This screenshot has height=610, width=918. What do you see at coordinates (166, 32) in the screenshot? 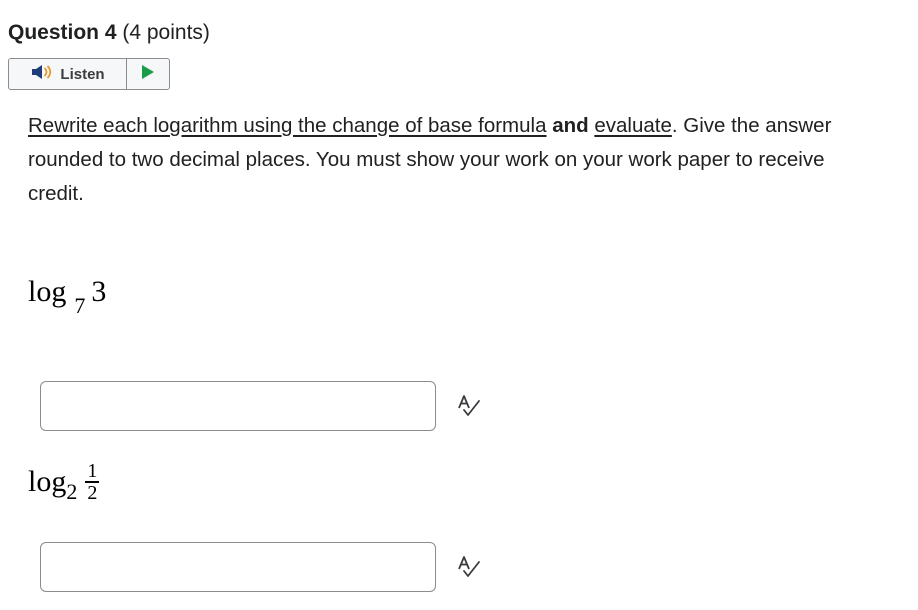
I see `question-points: (4 points)` at bounding box center [166, 32].